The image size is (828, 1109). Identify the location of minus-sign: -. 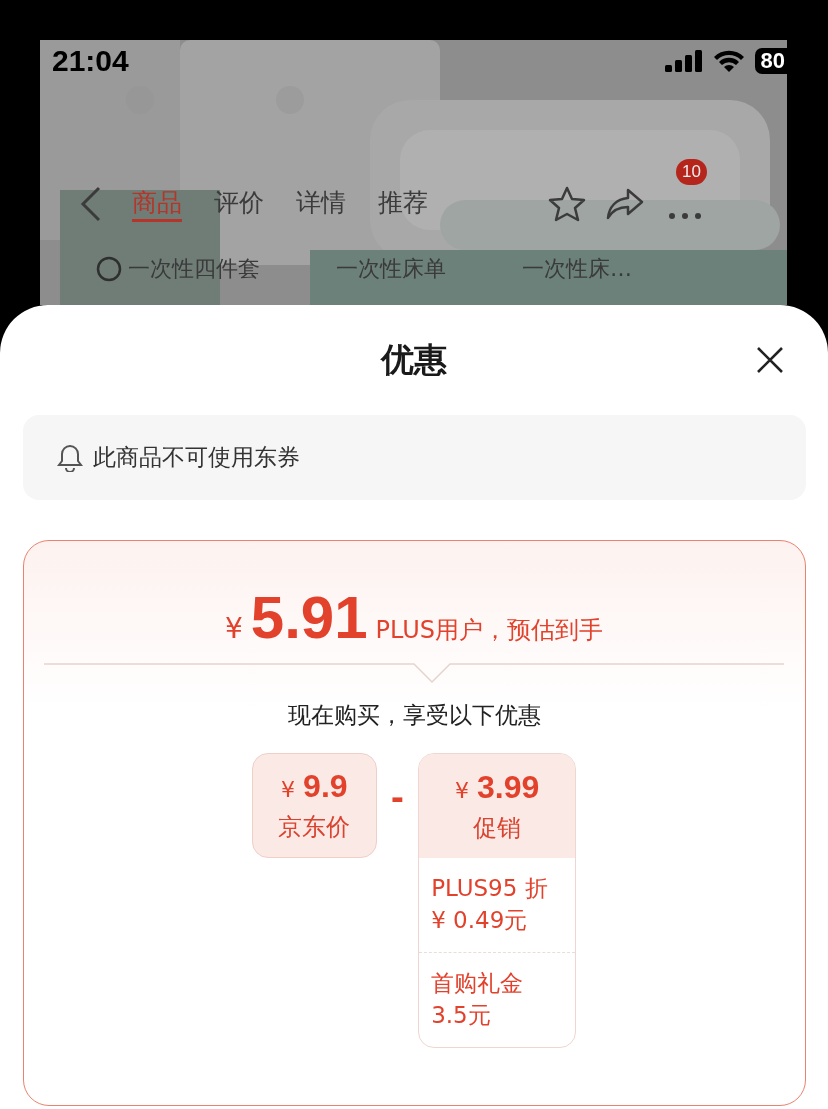
(397, 798).